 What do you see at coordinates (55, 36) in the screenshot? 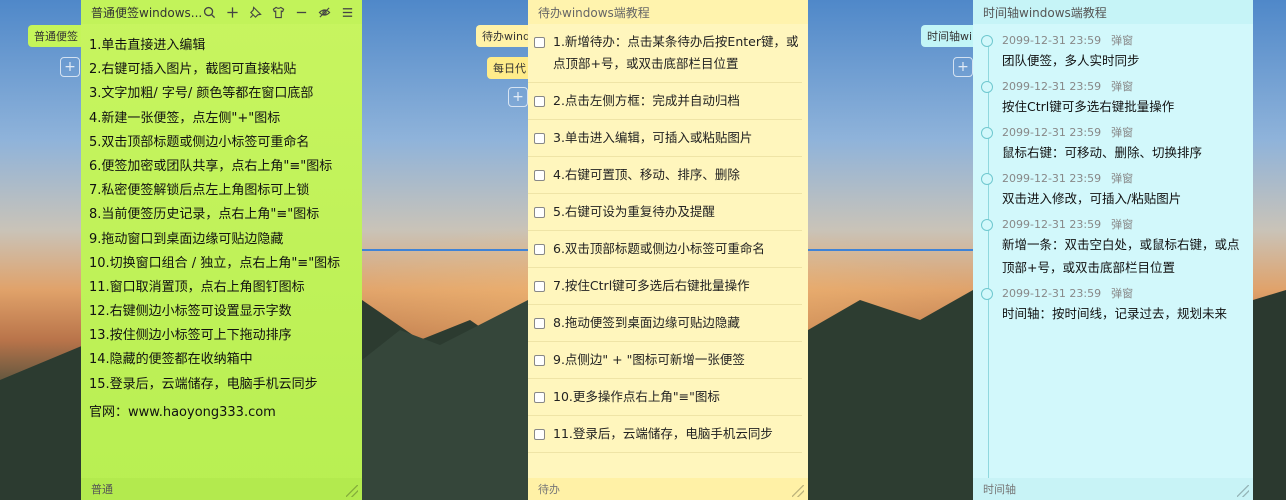
I see `side-tab-normal: 普通便签` at bounding box center [55, 36].